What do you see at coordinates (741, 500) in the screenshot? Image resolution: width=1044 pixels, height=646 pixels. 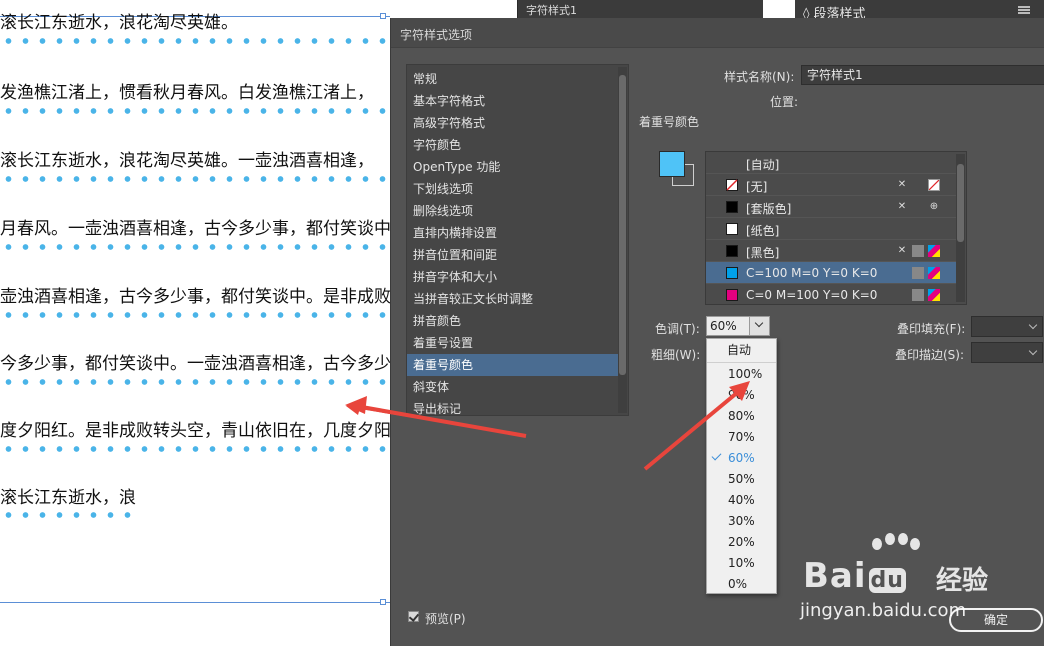 I see `tint-option: 40%` at bounding box center [741, 500].